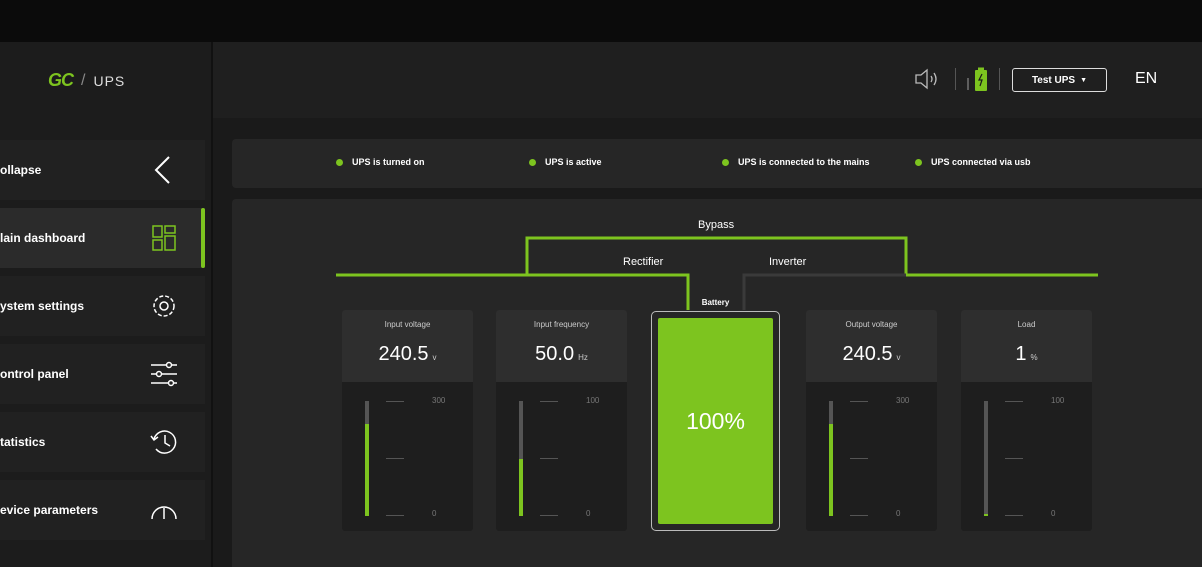 The width and height of the screenshot is (1202, 567). Describe the element at coordinates (1034, 357) in the screenshot. I see `gauge-unit: %` at that location.